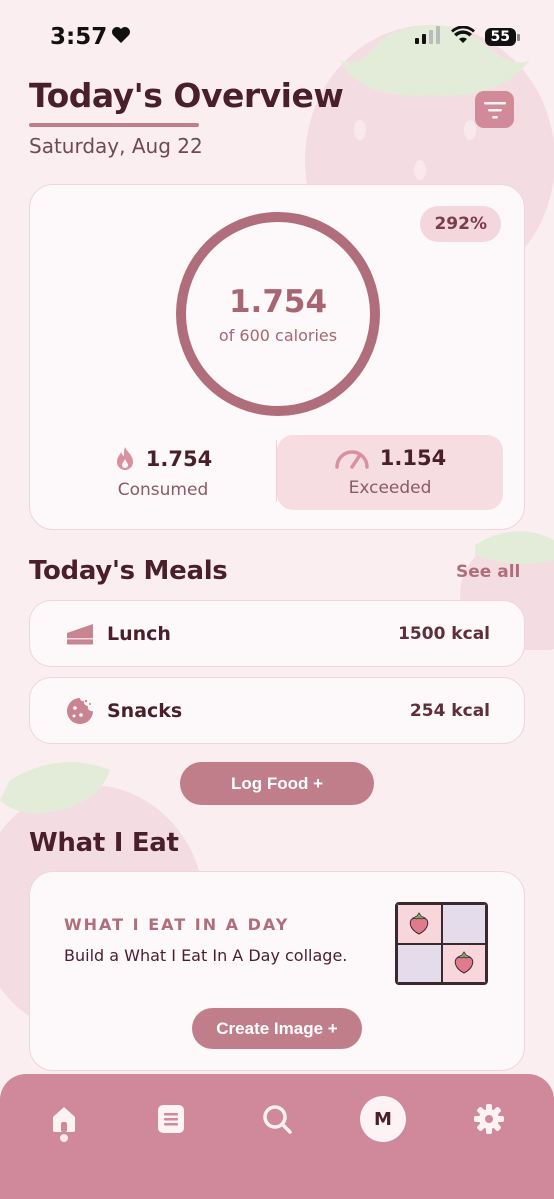 Image resolution: width=554 pixels, height=1199 pixels. I want to click on meal-kcal: 1500 kcal, so click(444, 633).